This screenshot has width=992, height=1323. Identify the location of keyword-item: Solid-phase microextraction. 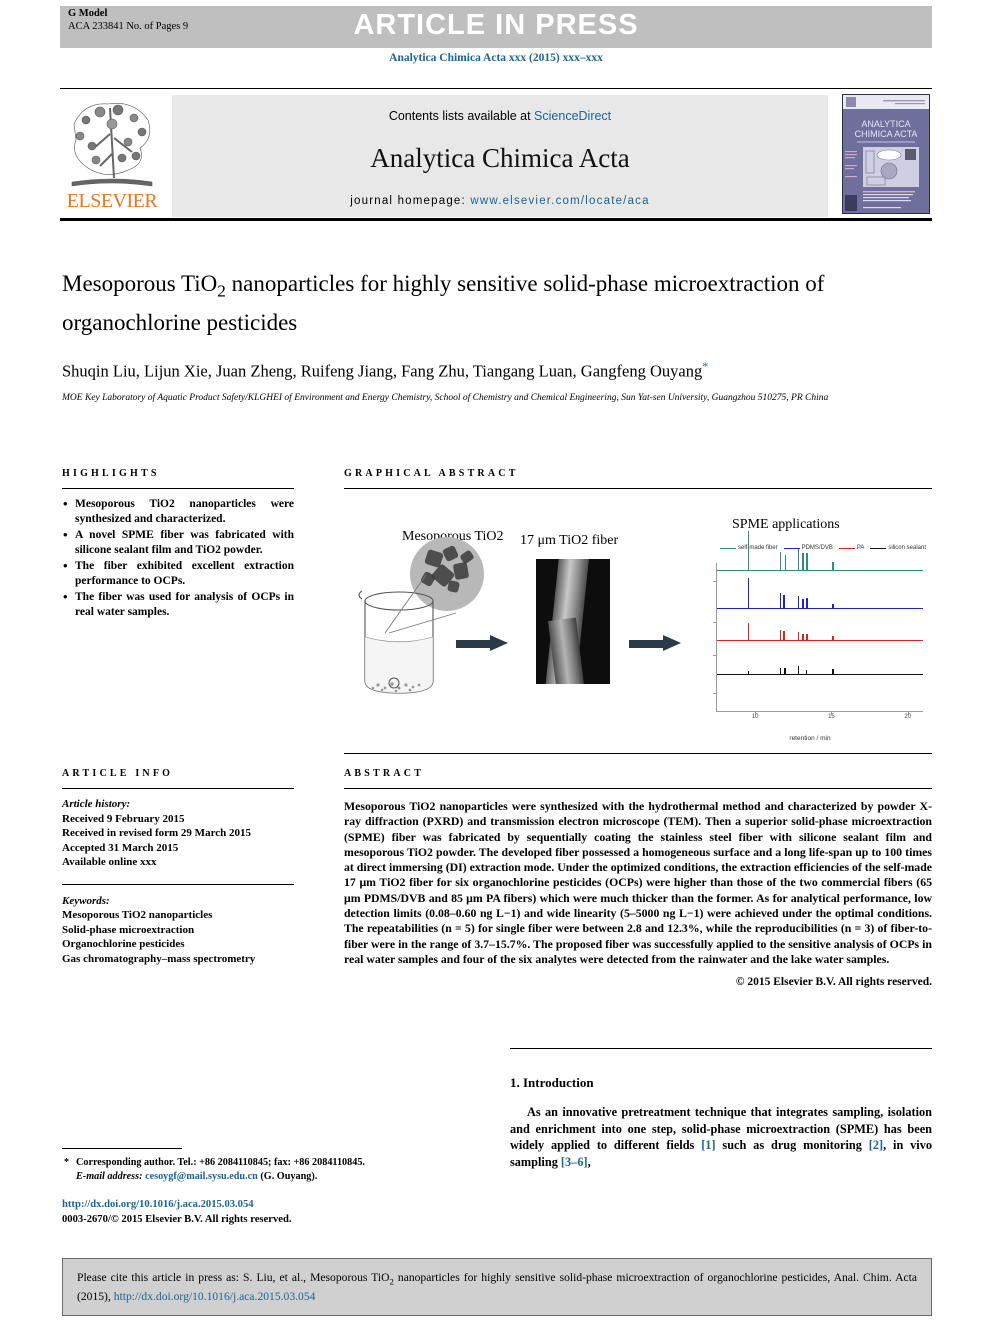
(128, 929).